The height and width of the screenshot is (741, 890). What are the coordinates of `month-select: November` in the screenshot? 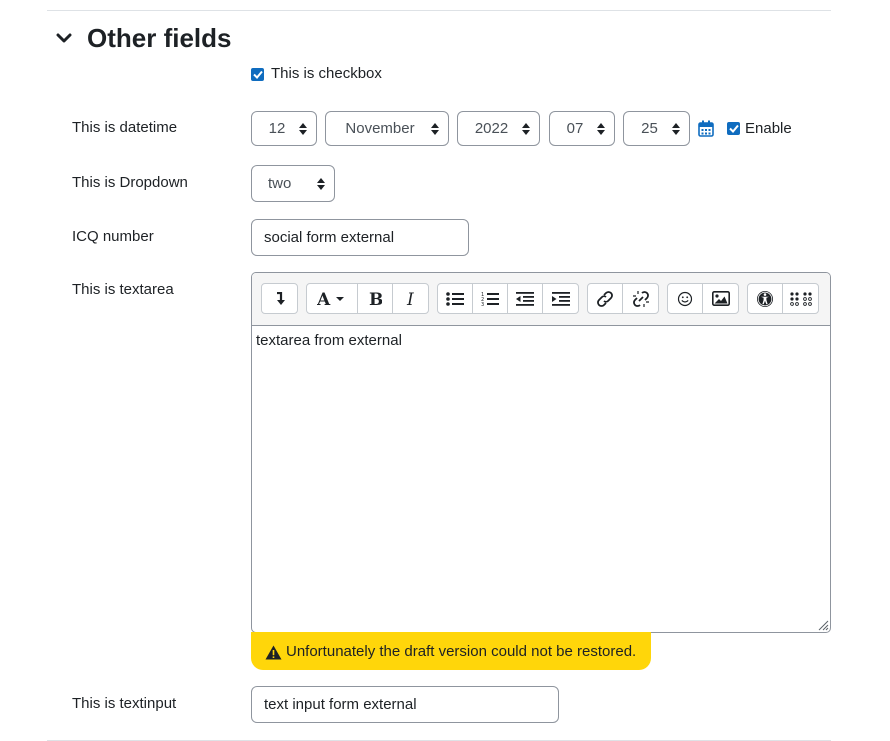 It's located at (387, 128).